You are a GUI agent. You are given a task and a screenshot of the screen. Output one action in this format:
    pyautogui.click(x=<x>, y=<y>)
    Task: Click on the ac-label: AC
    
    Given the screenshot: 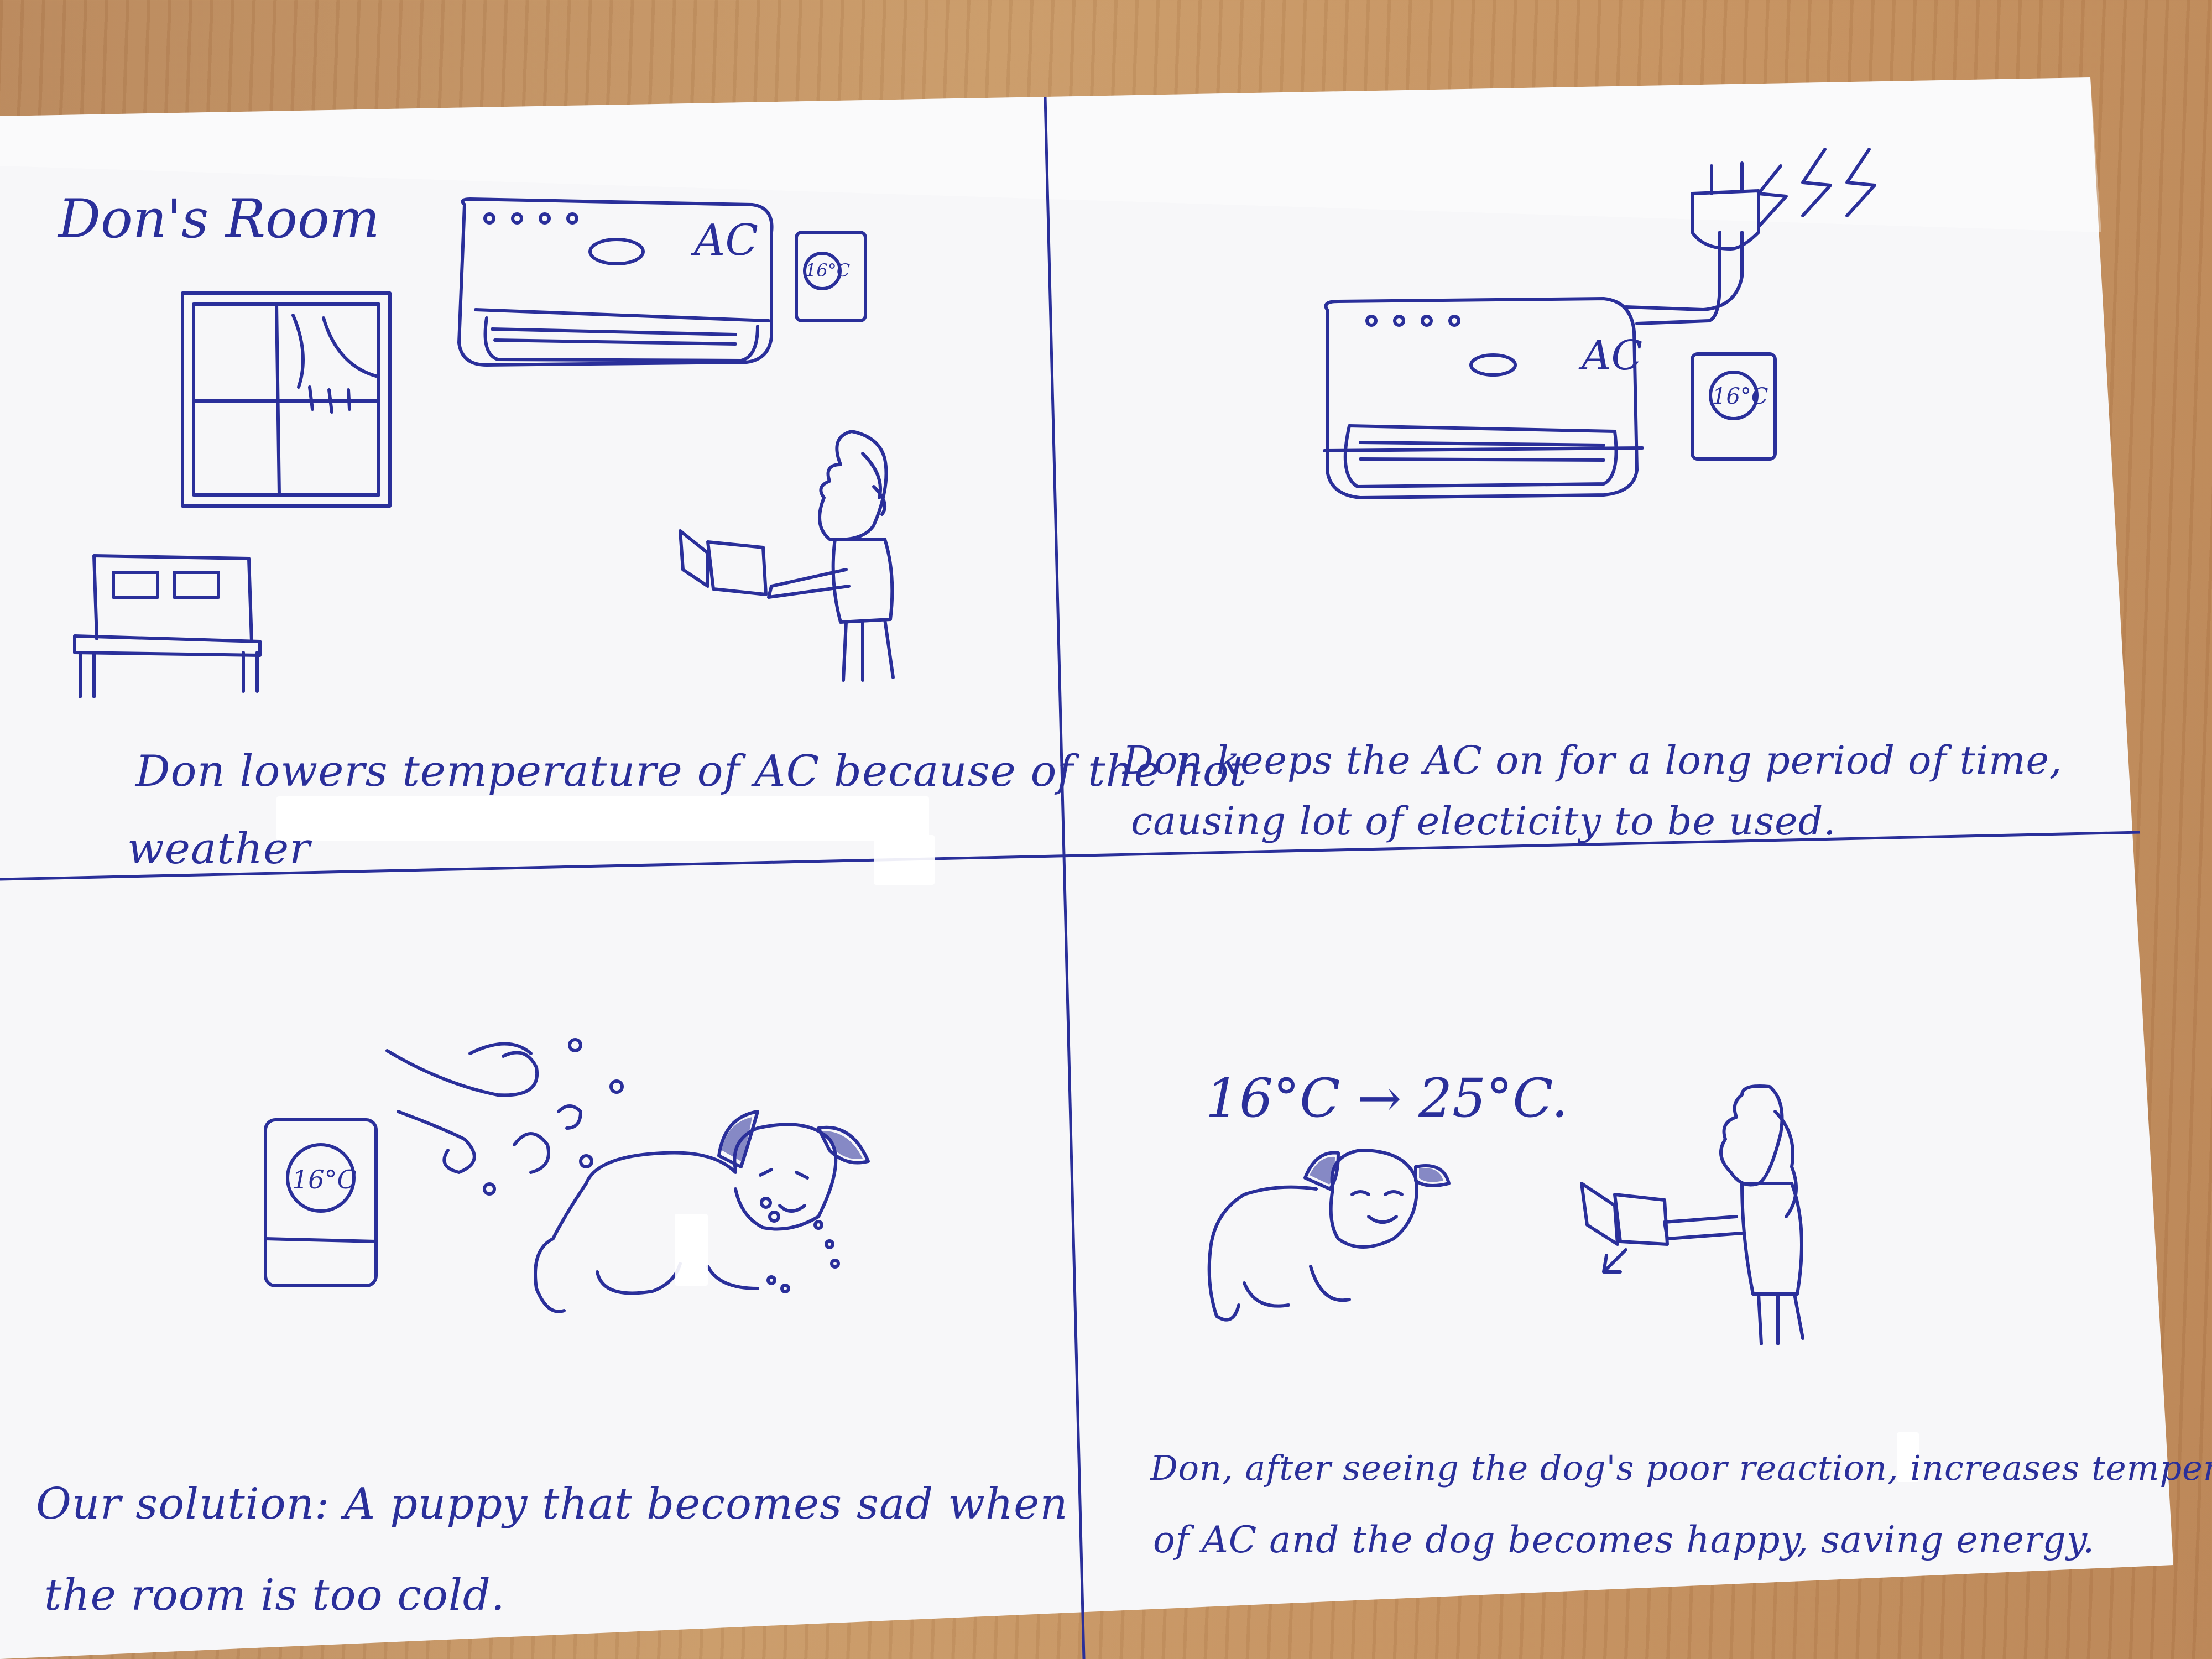 What is the action you would take?
    pyautogui.click(x=727, y=241)
    